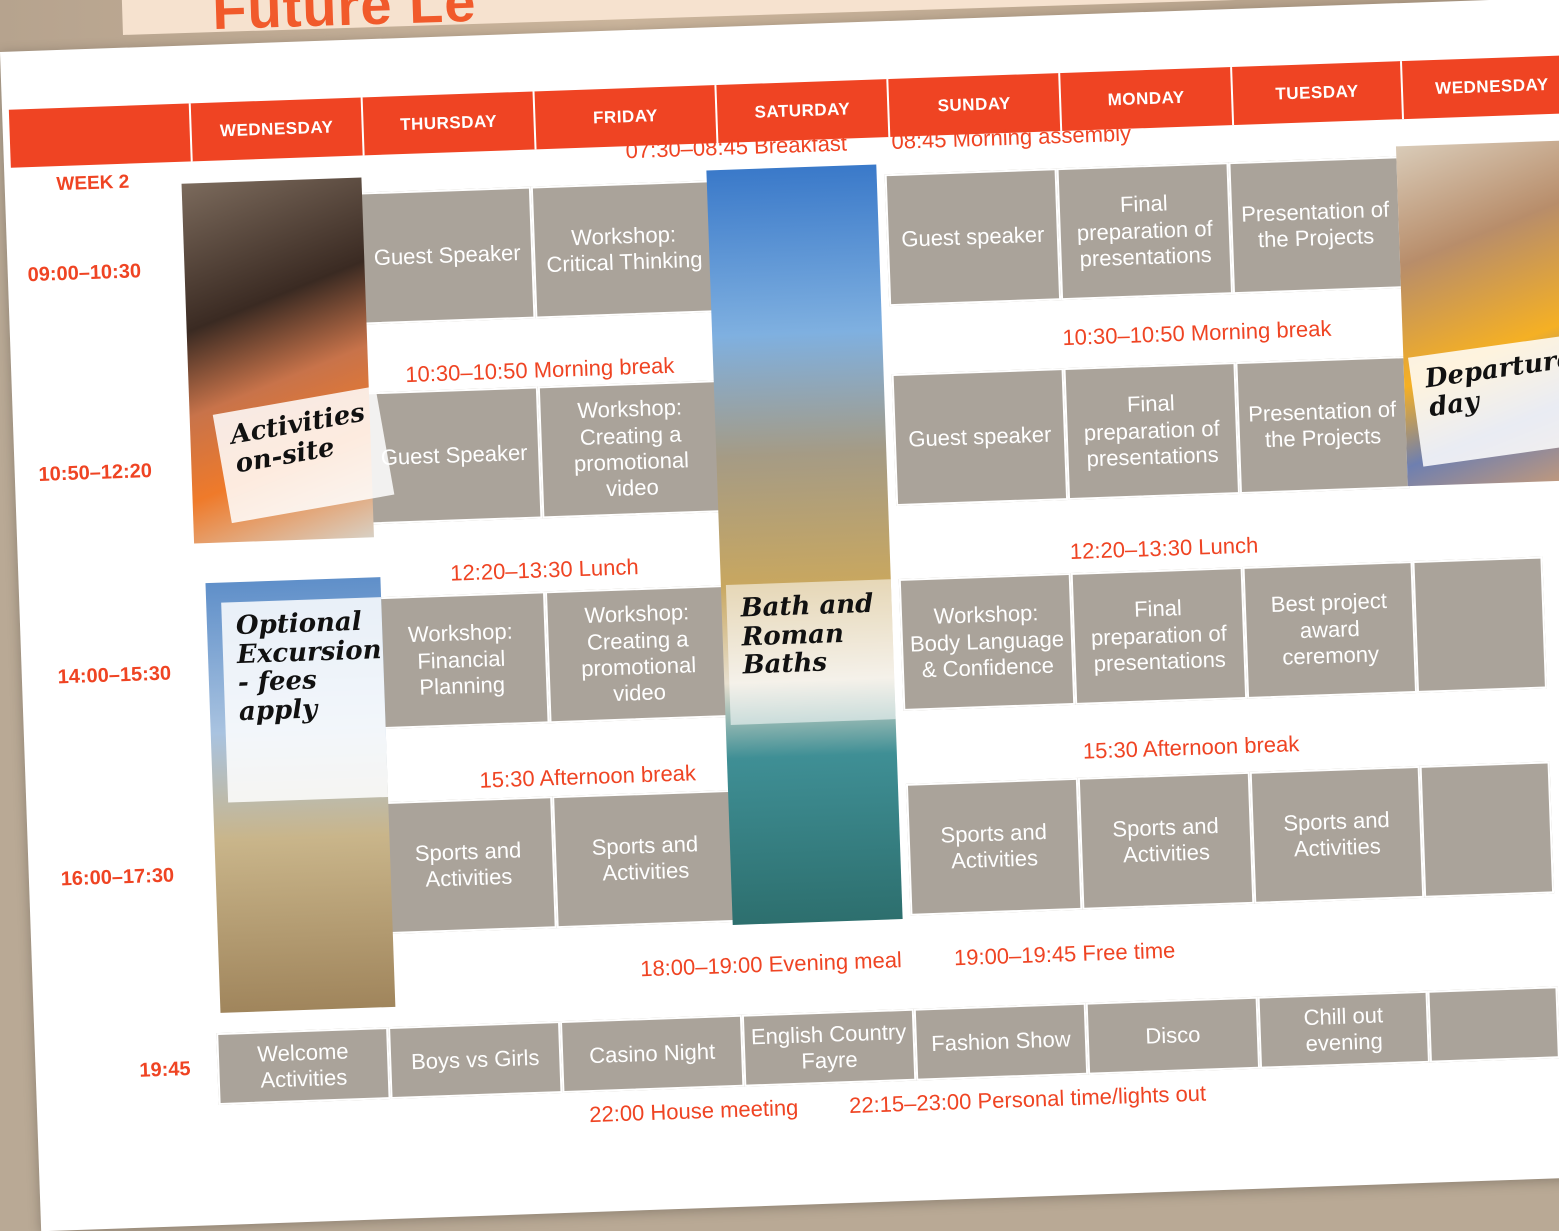 This screenshot has width=1559, height=1231. I want to click on banner-lunch-left: 12:20–13:30 Lunch, so click(544, 570).